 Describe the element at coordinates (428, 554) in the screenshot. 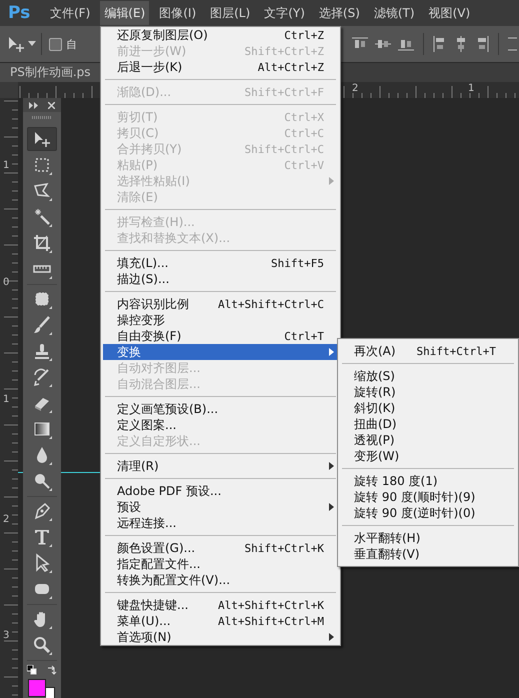

I see `menu-item: 垂直翻转(V)` at that location.